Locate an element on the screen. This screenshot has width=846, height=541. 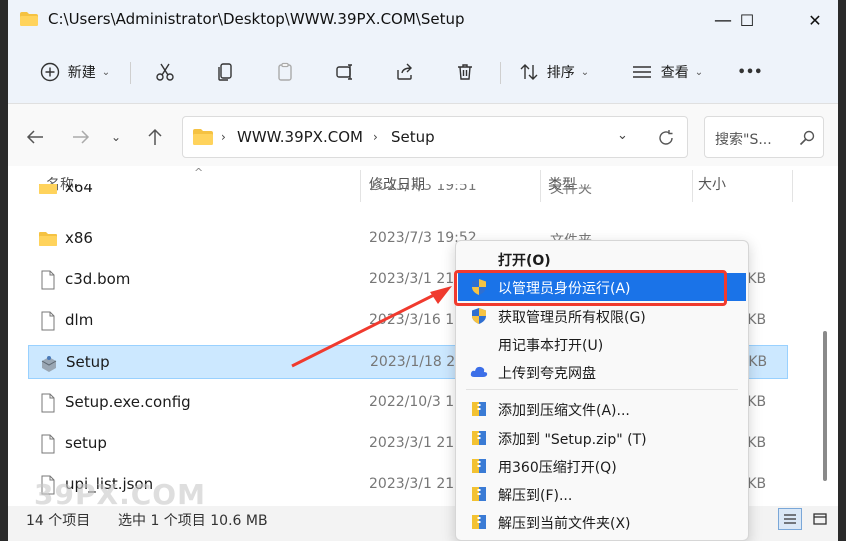
arrow-up-icon is located at coordinates (155, 136).